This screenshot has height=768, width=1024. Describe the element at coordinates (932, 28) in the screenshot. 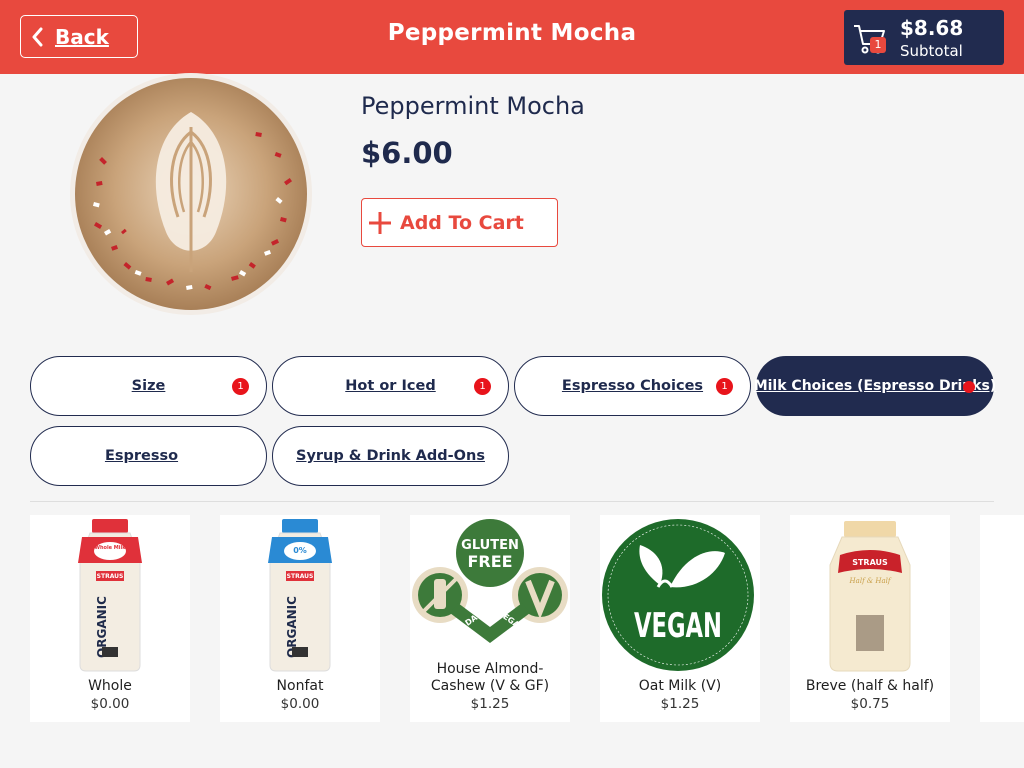

I see `cart-subtotal-amount: $8.68` at that location.